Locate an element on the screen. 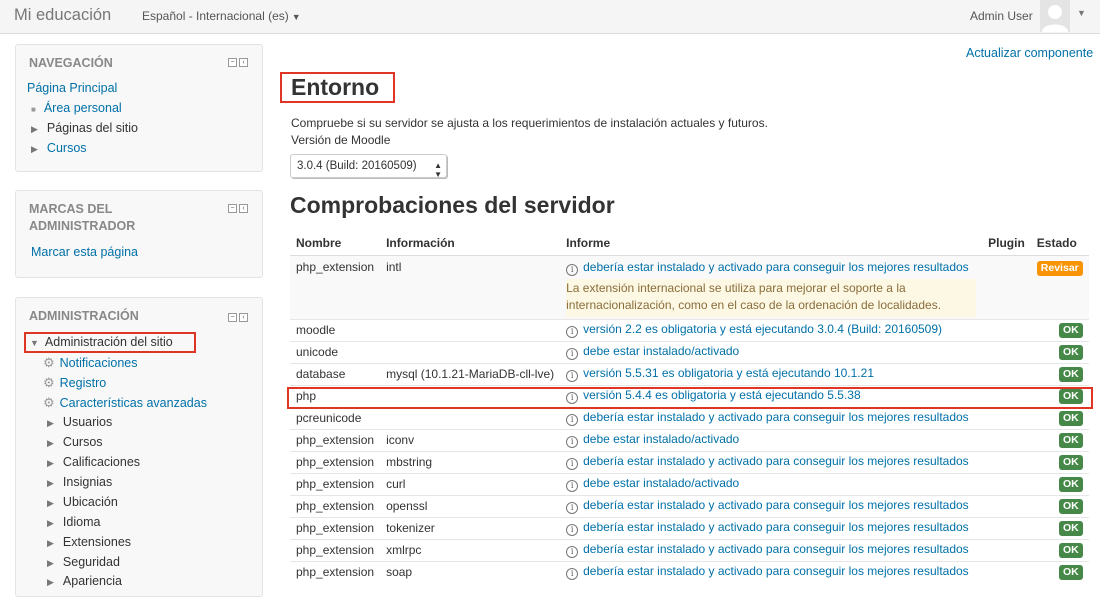 This screenshot has width=1100, height=597. column-header-name: Nombre is located at coordinates (335, 244).